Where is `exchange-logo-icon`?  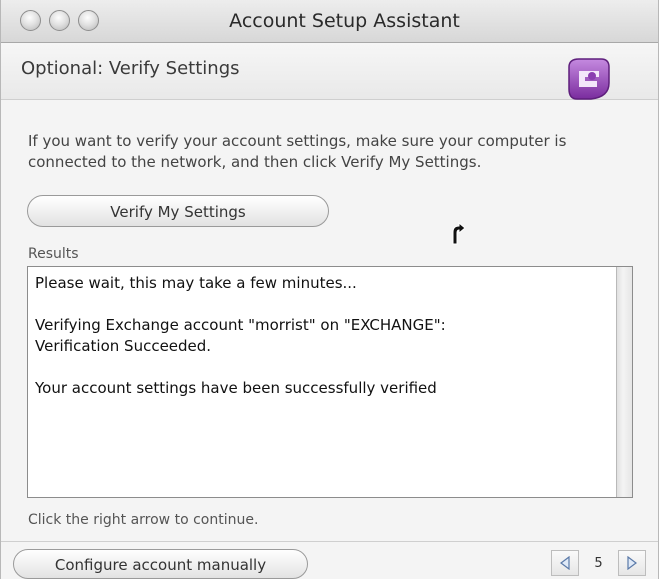 exchange-logo-icon is located at coordinates (589, 79).